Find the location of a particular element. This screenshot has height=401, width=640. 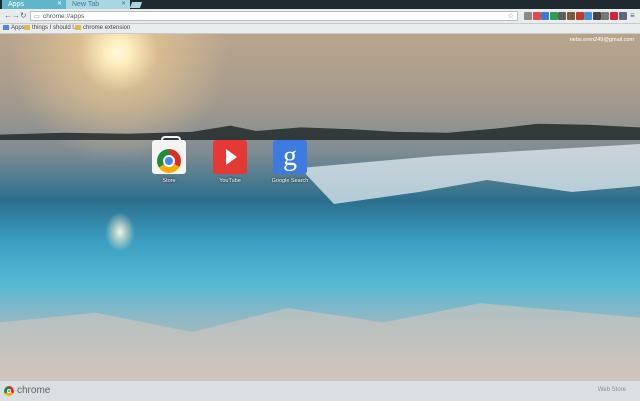

tab-title: New Tab is located at coordinates (86, 4).